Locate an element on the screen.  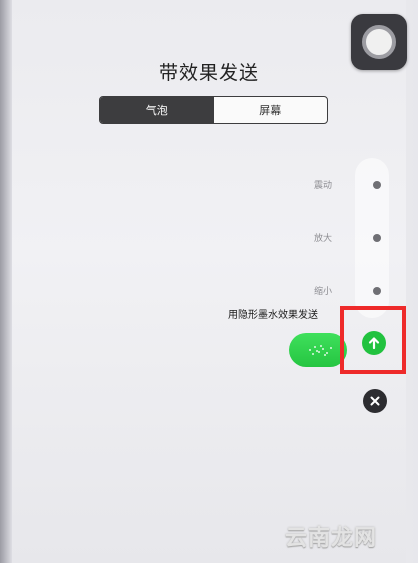
effect-option-loud: 放大 is located at coordinates (326, 237).